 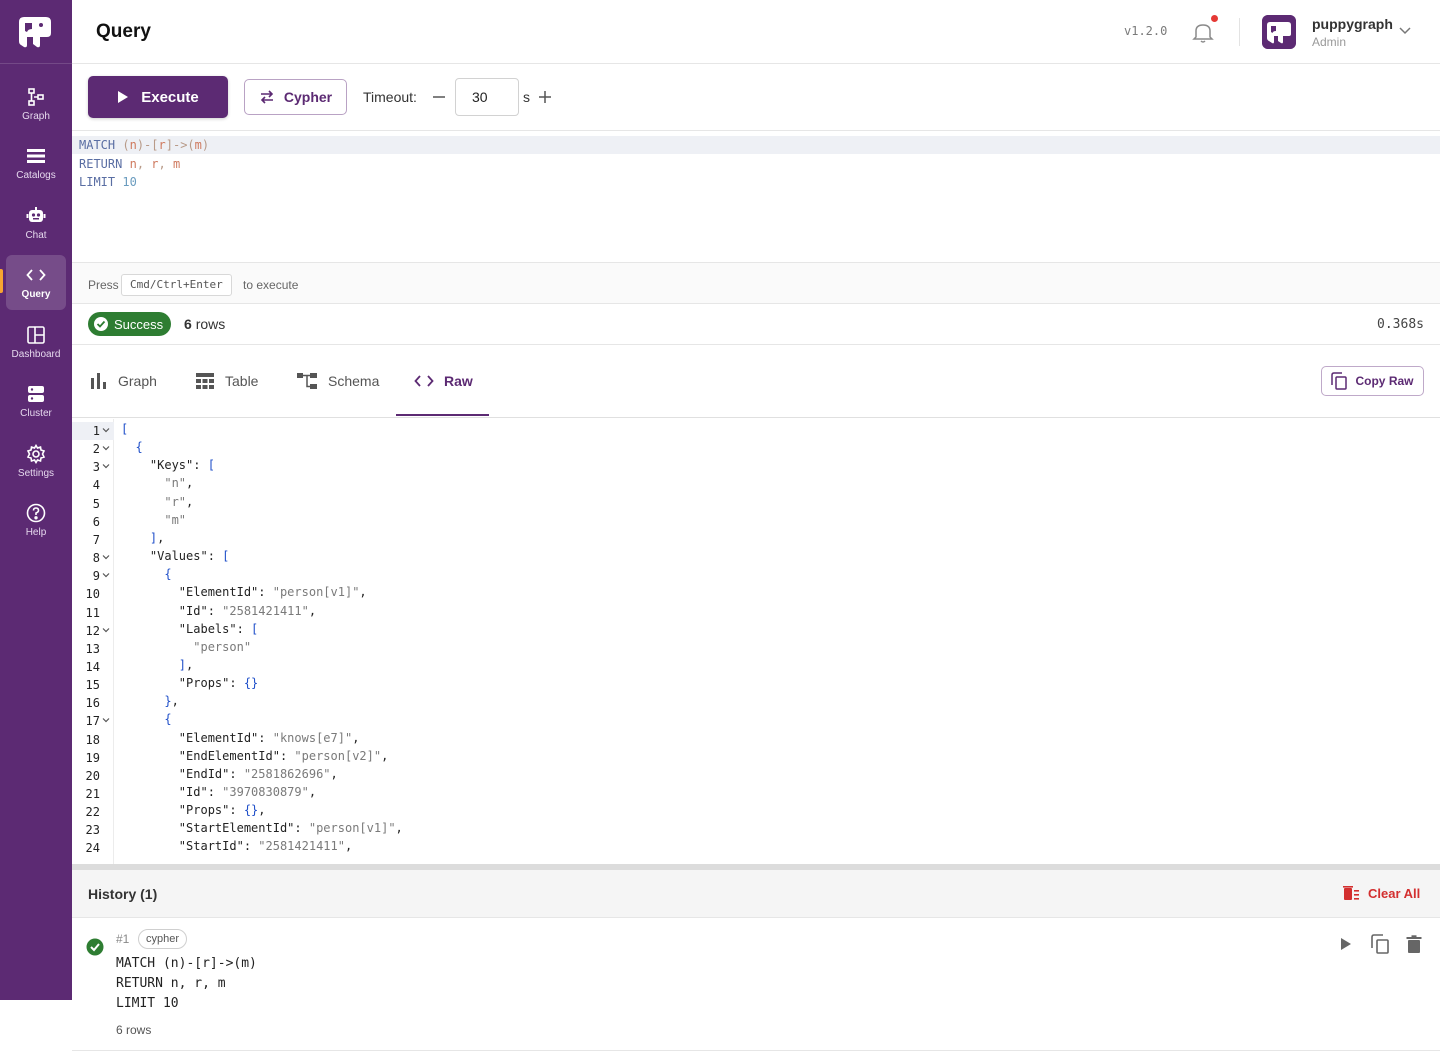 What do you see at coordinates (123, 939) in the screenshot?
I see `history-number: #1` at bounding box center [123, 939].